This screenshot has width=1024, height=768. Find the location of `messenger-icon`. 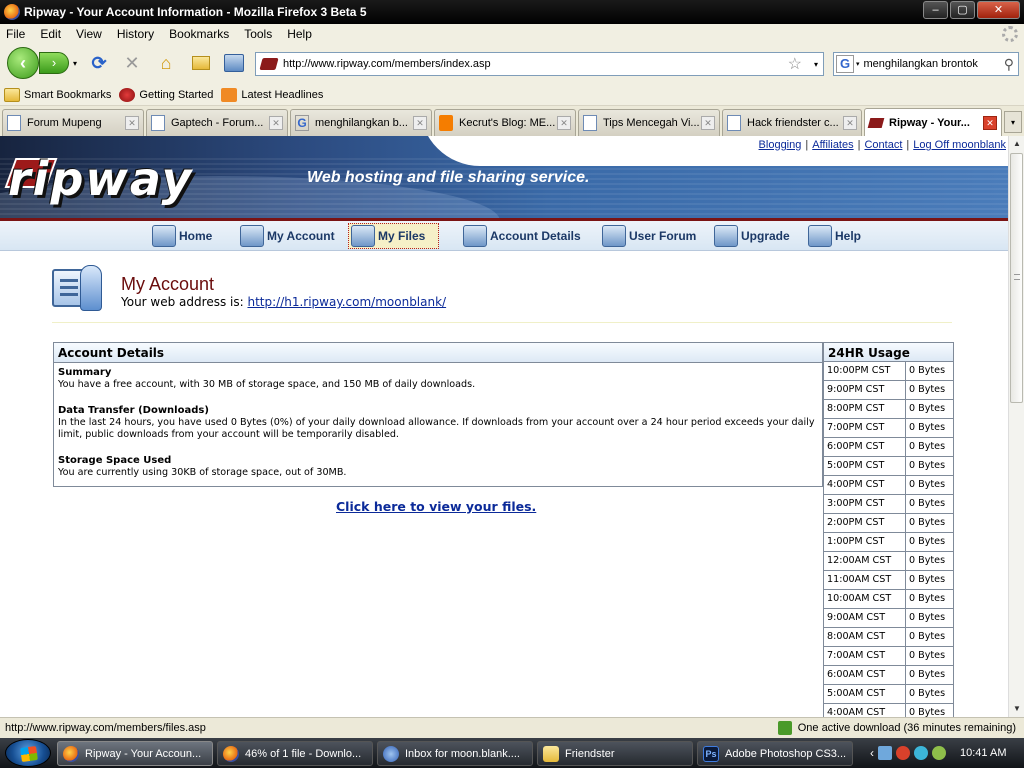

messenger-icon is located at coordinates (921, 753).